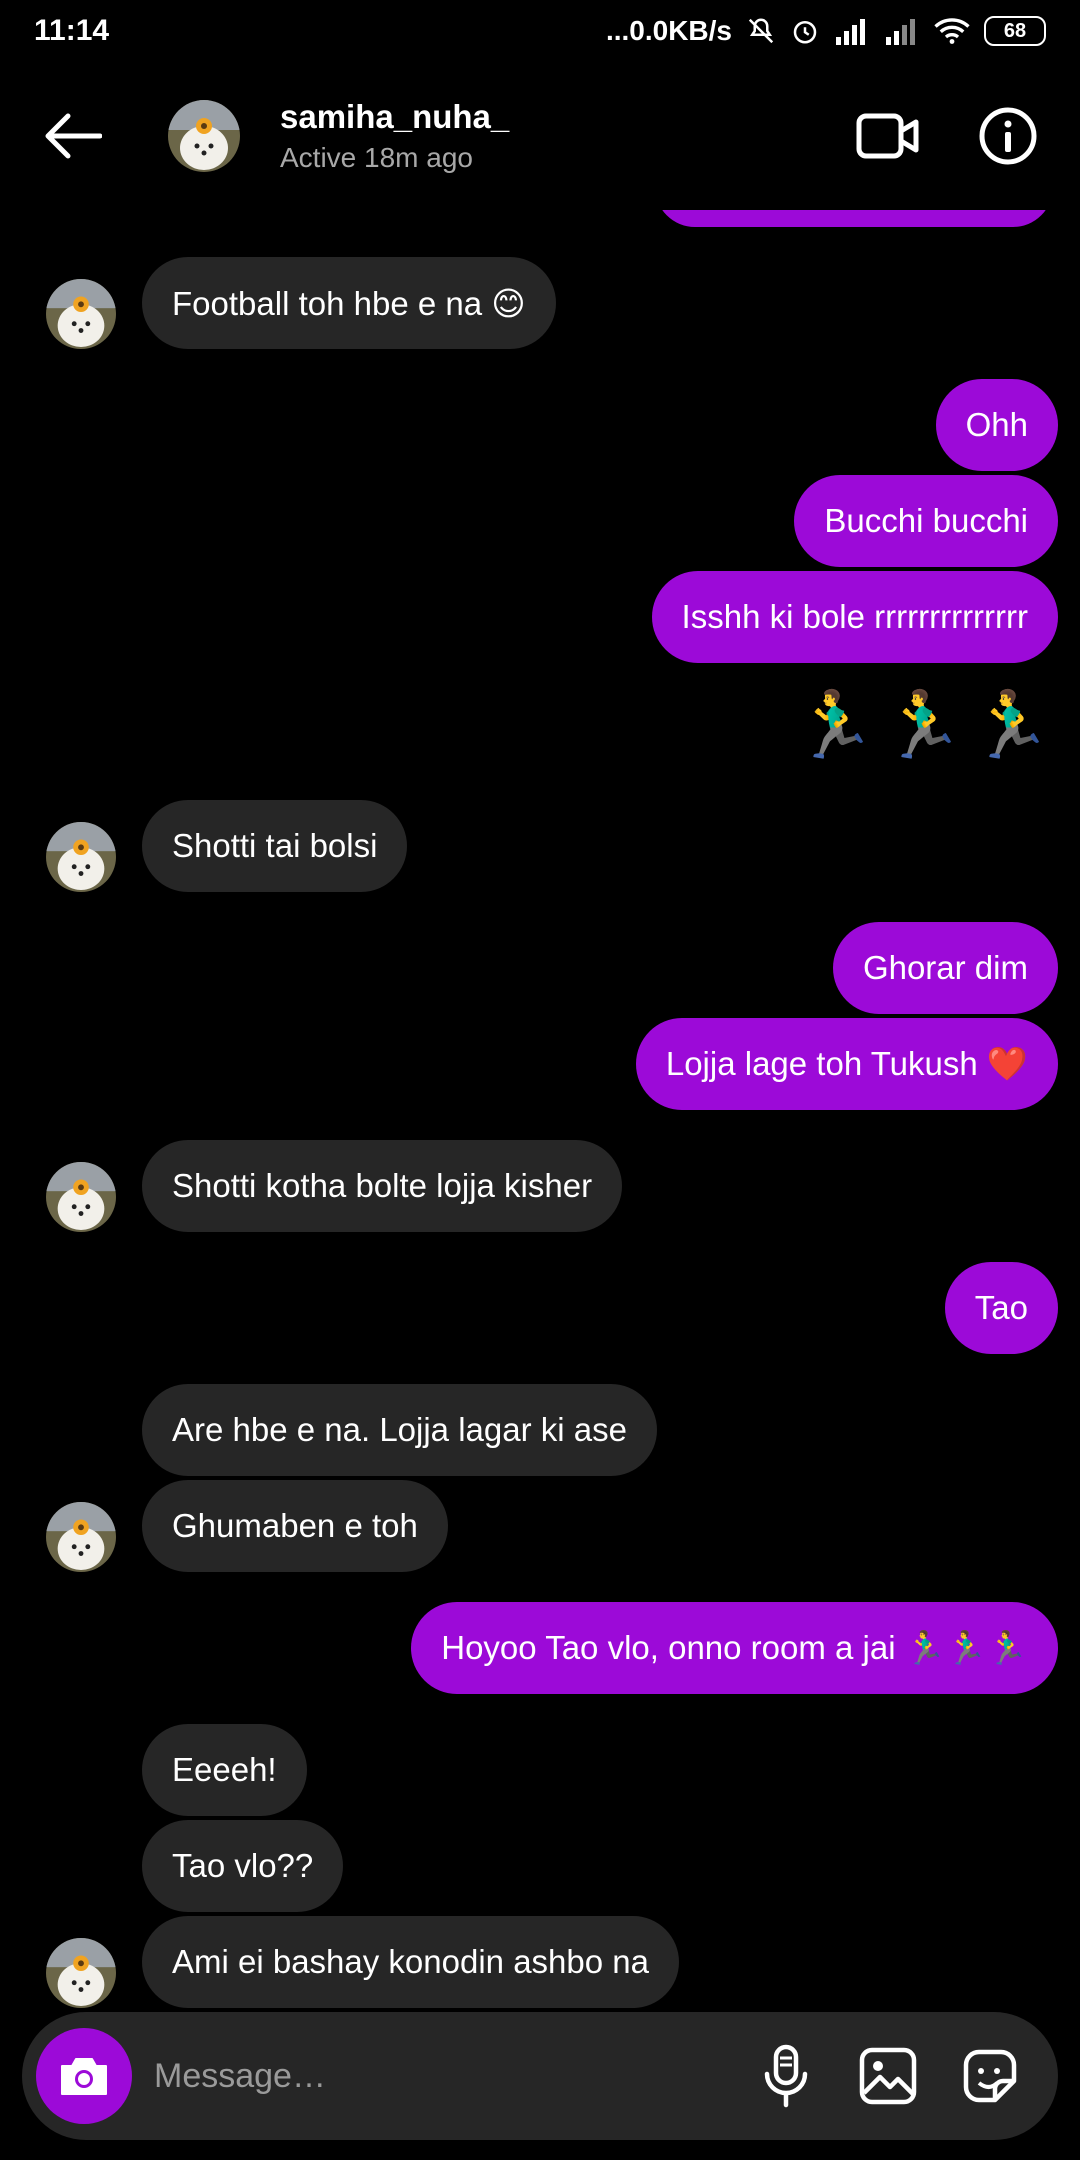 The height and width of the screenshot is (2160, 1080). What do you see at coordinates (243, 1866) in the screenshot?
I see `incoming-message: Tao vlo??` at bounding box center [243, 1866].